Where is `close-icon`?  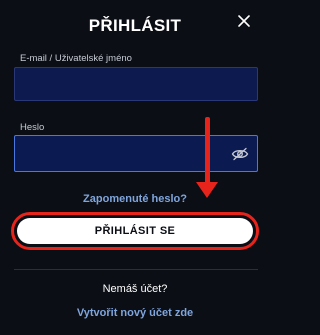
close-icon is located at coordinates (244, 21).